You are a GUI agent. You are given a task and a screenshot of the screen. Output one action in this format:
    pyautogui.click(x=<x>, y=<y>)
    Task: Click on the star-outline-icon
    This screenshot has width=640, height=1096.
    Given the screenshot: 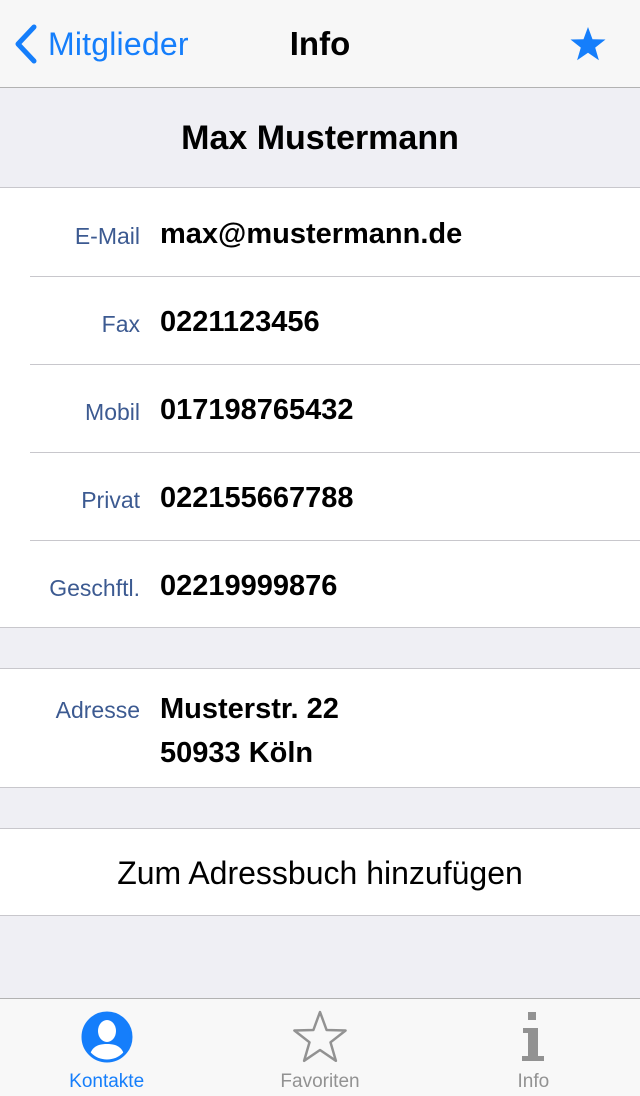 What is the action you would take?
    pyautogui.click(x=320, y=1037)
    